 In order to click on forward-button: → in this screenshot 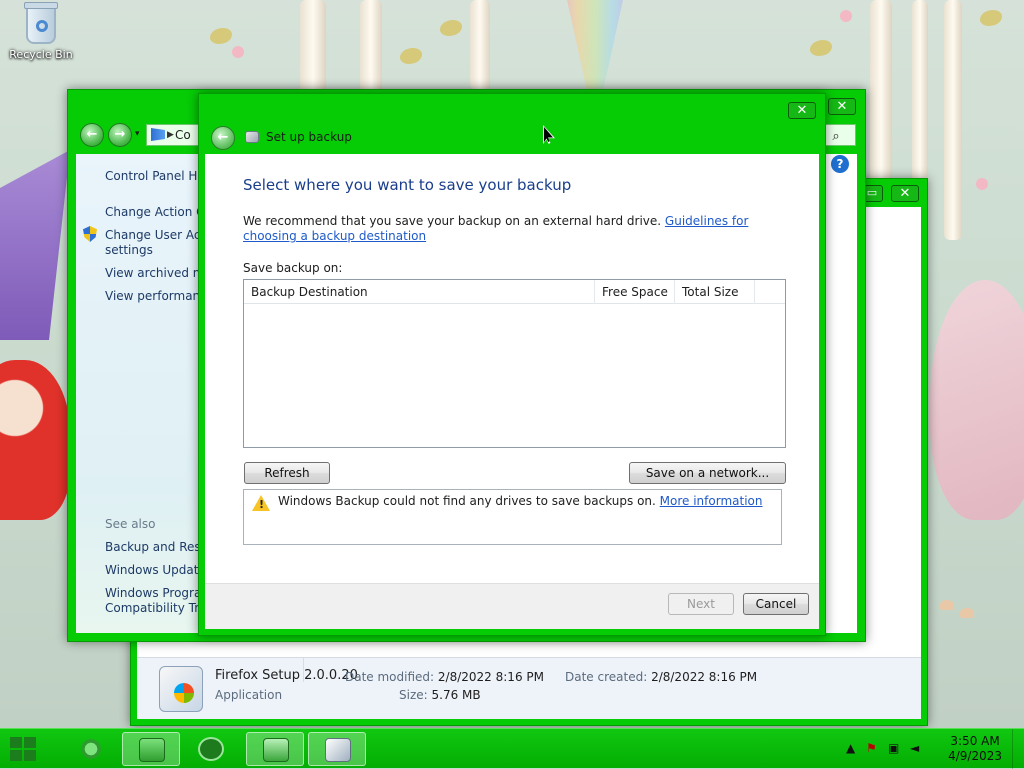, I will do `click(120, 135)`.